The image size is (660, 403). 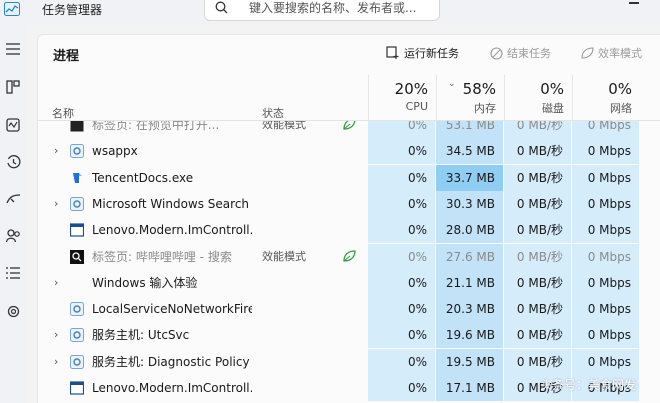 What do you see at coordinates (13, 236) in the screenshot?
I see `users-nav-icon` at bounding box center [13, 236].